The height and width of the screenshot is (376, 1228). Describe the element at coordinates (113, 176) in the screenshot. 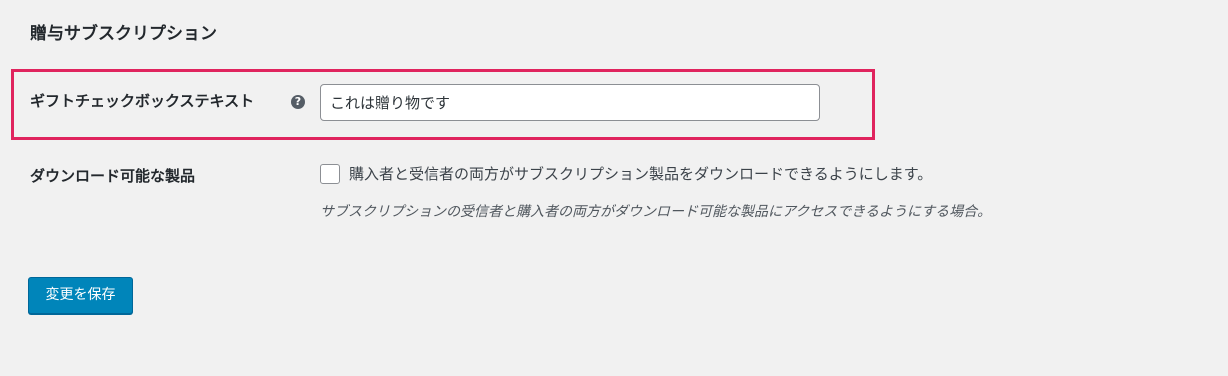

I see `downloadable-products-label: ダウンロード可能な製品` at that location.